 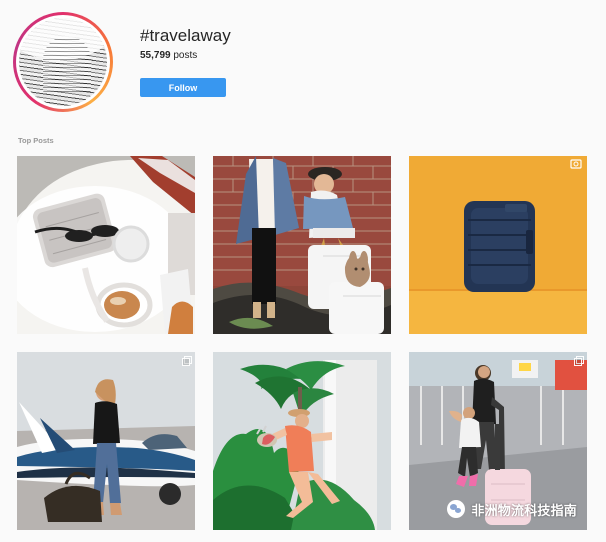 I want to click on post-count: 55,799 posts, so click(x=168, y=55).